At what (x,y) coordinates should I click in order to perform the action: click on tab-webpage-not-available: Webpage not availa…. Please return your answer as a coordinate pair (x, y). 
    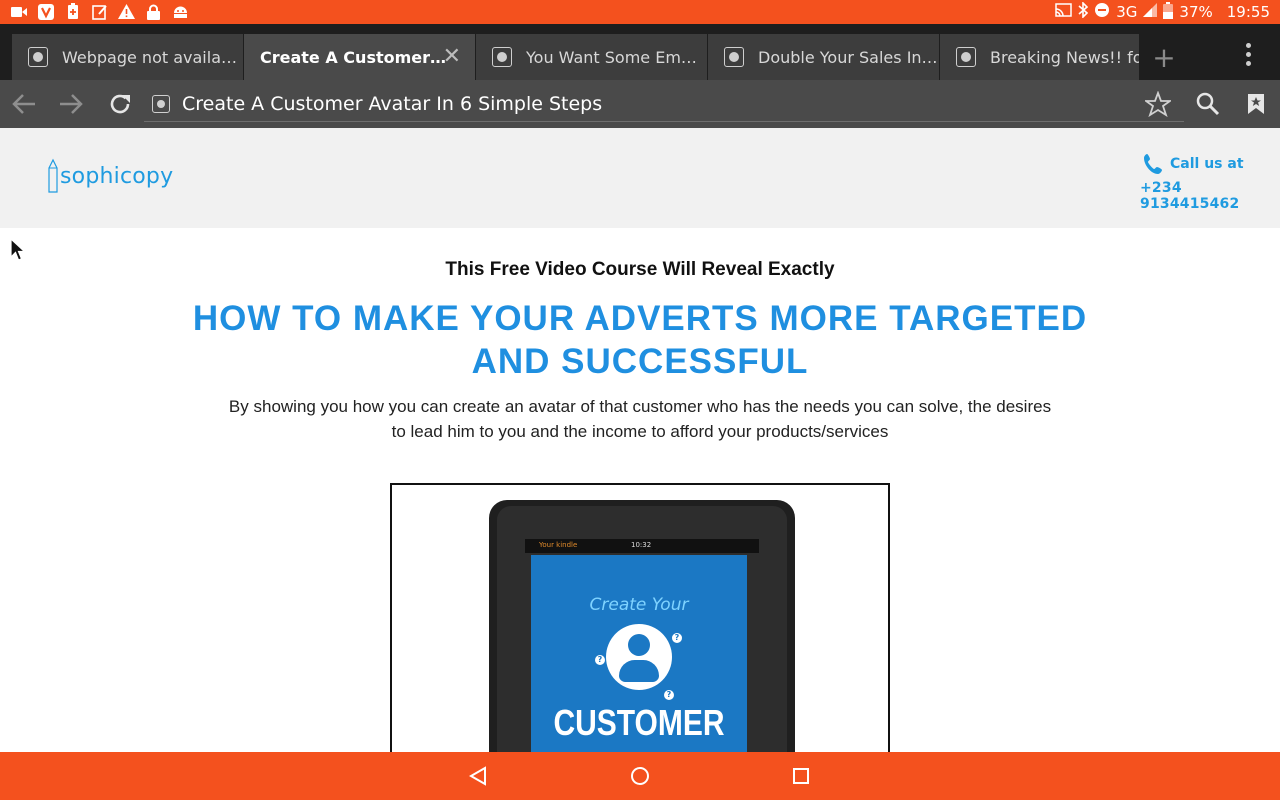
    Looking at the image, I should click on (128, 57).